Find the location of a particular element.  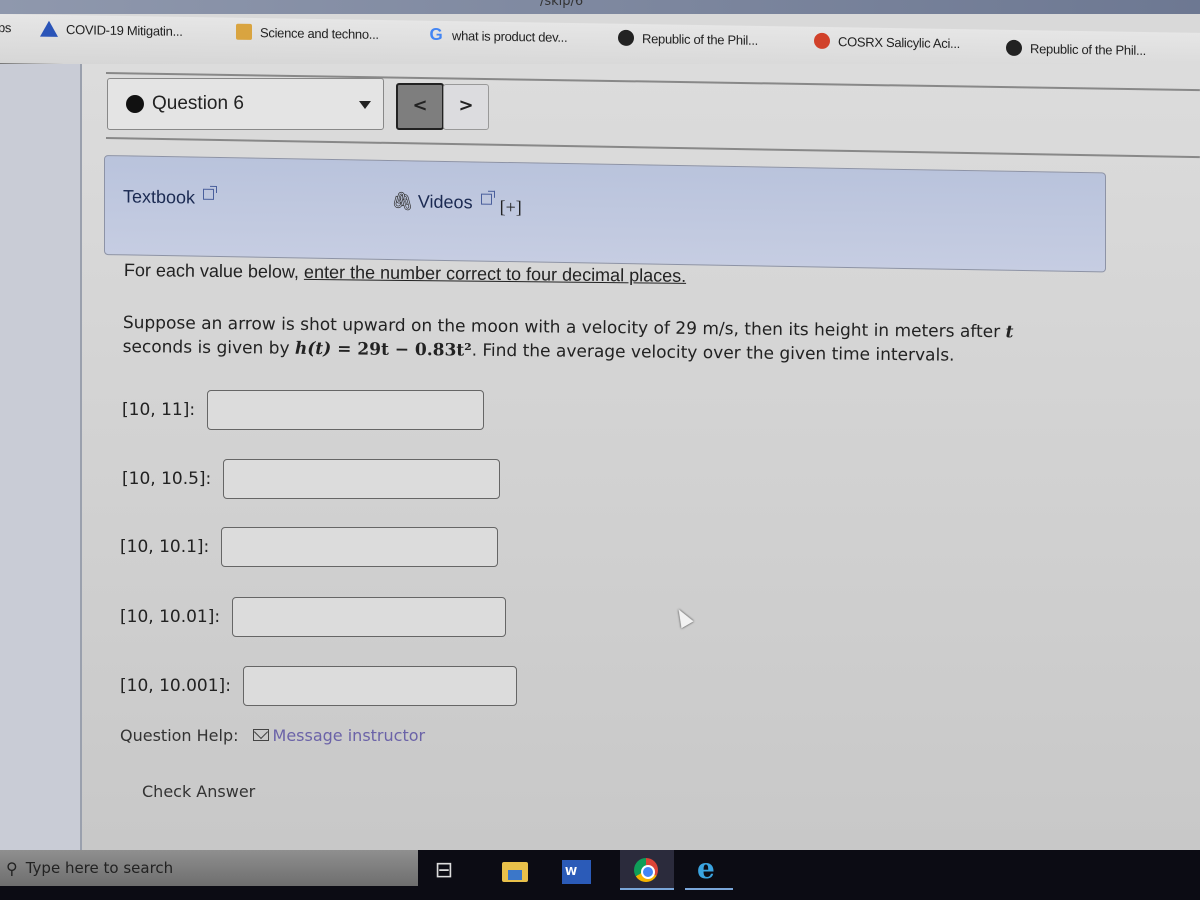

instruction-prefix: For each value below, is located at coordinates (214, 271).